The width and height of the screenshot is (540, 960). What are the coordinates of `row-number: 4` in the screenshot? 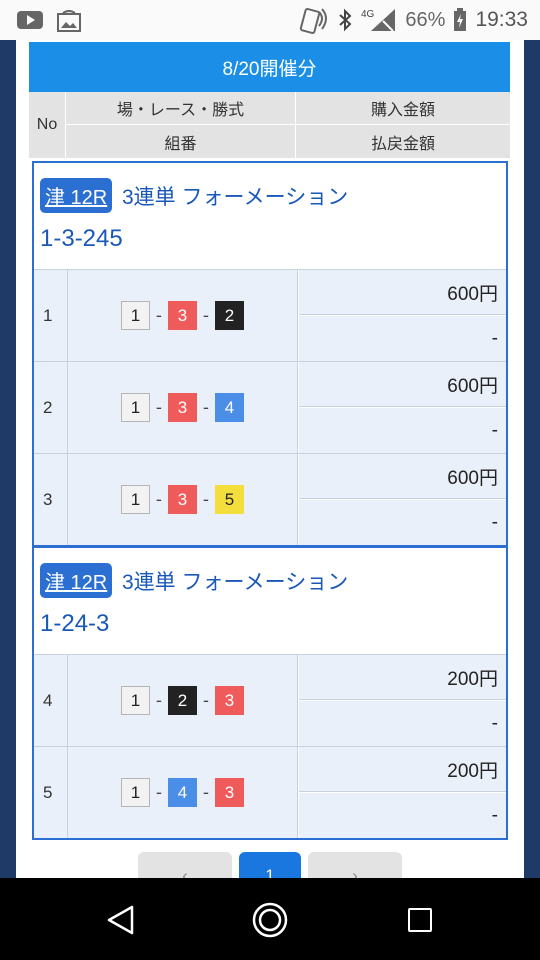 It's located at (51, 700).